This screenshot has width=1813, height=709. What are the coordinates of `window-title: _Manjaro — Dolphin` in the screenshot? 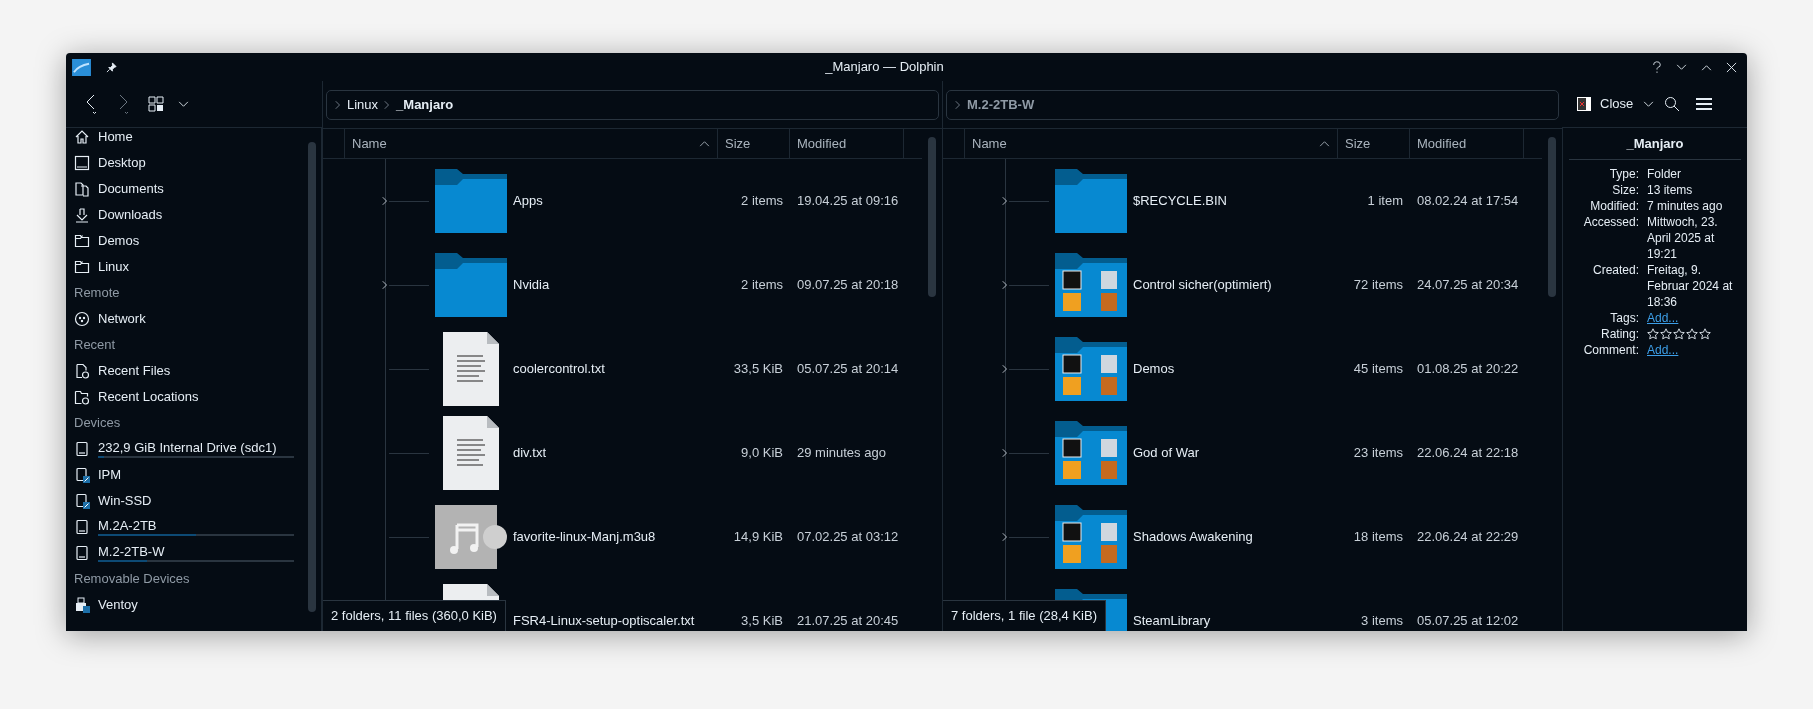 It's located at (884, 67).